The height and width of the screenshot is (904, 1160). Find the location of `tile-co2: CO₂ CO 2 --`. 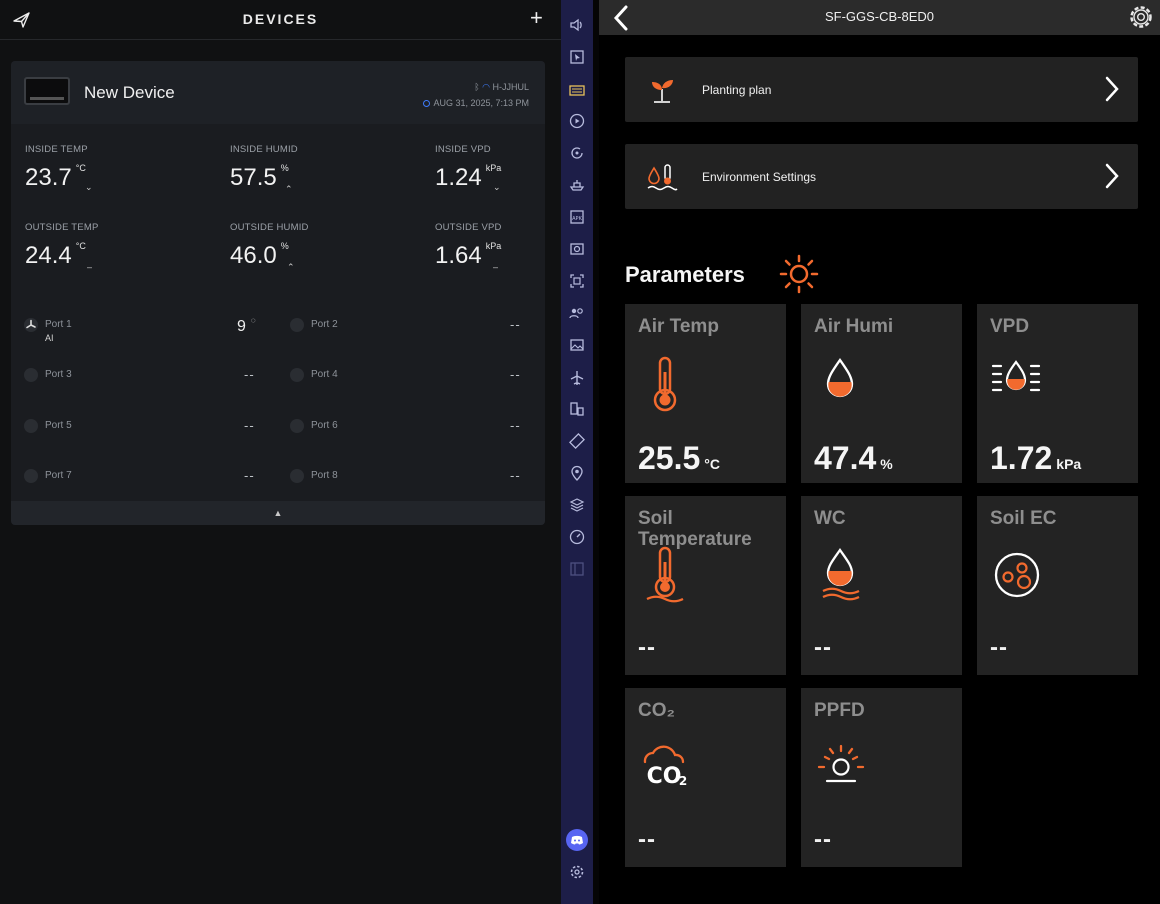

tile-co2: CO₂ CO 2 -- is located at coordinates (705, 777).